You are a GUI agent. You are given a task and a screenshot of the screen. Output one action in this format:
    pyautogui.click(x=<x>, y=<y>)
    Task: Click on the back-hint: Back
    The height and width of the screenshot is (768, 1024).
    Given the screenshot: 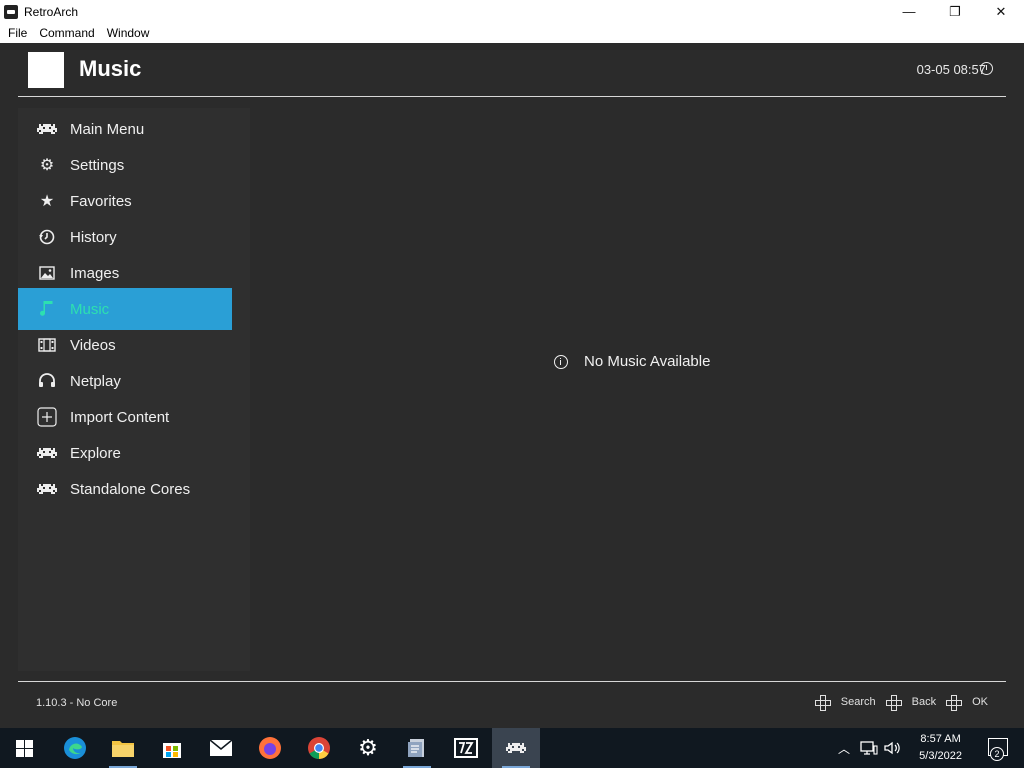 What is the action you would take?
    pyautogui.click(x=911, y=703)
    